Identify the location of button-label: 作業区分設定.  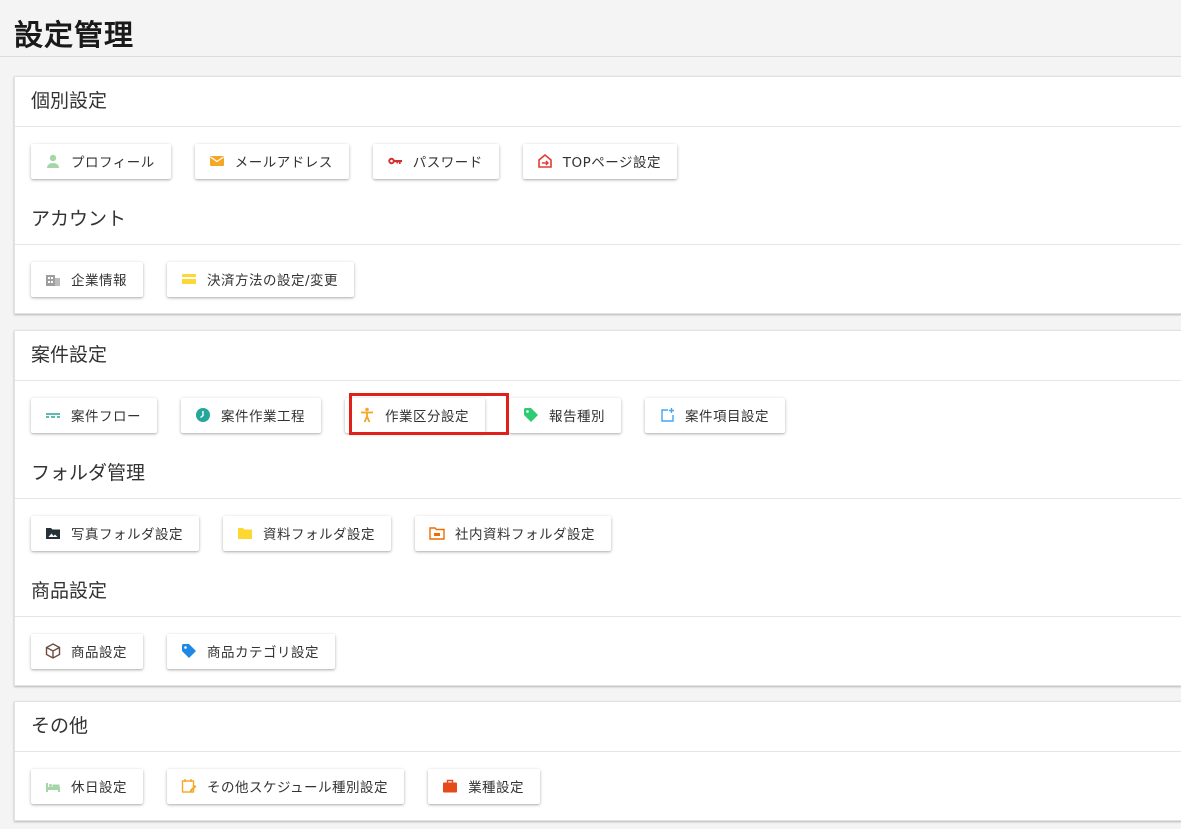
(427, 417).